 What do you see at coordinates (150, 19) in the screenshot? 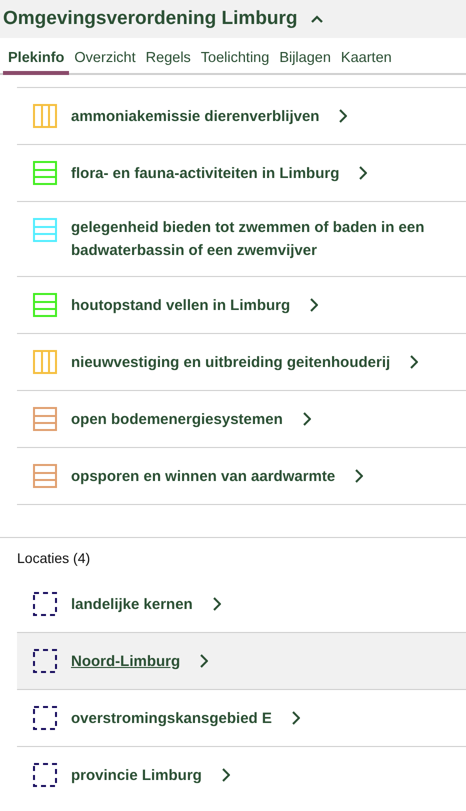
I see `page-title: Omgevingsverordening Limburg` at bounding box center [150, 19].